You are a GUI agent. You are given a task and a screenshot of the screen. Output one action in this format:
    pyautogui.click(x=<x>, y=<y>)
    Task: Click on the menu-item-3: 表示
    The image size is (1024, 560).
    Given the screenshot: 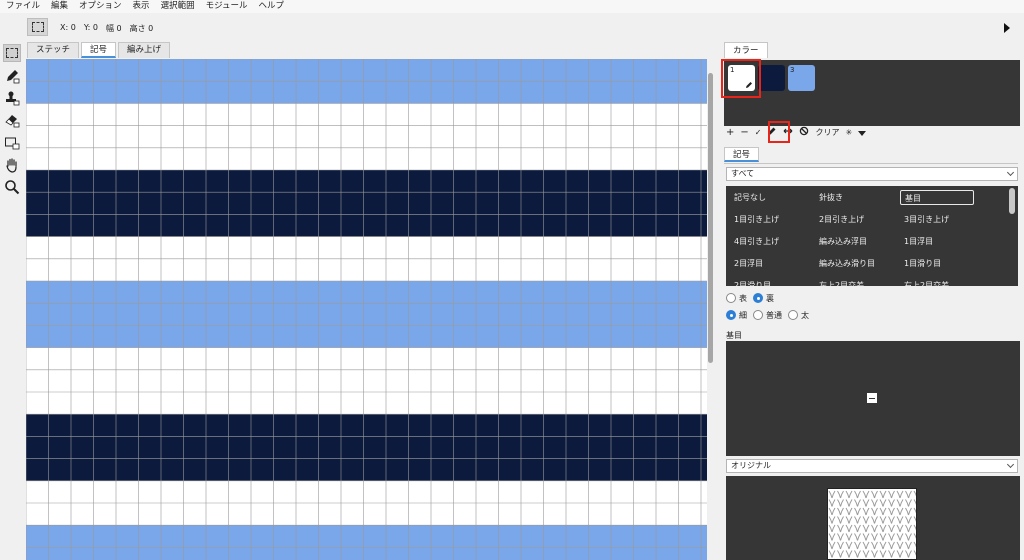 What is the action you would take?
    pyautogui.click(x=141, y=6)
    